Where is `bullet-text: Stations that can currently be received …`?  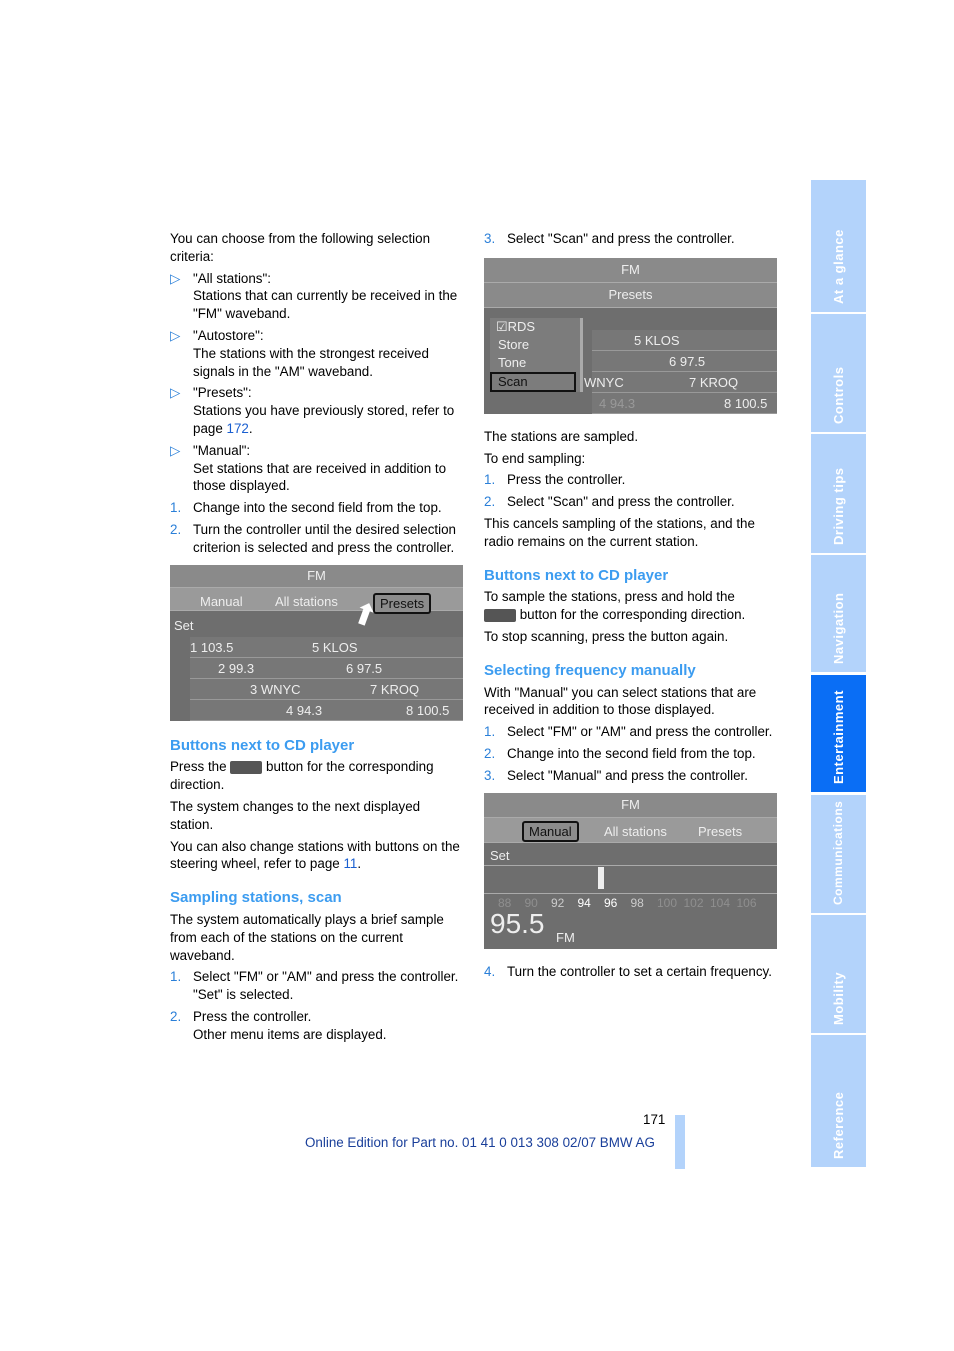
bullet-text: Stations that can currently be received … is located at coordinates (325, 305).